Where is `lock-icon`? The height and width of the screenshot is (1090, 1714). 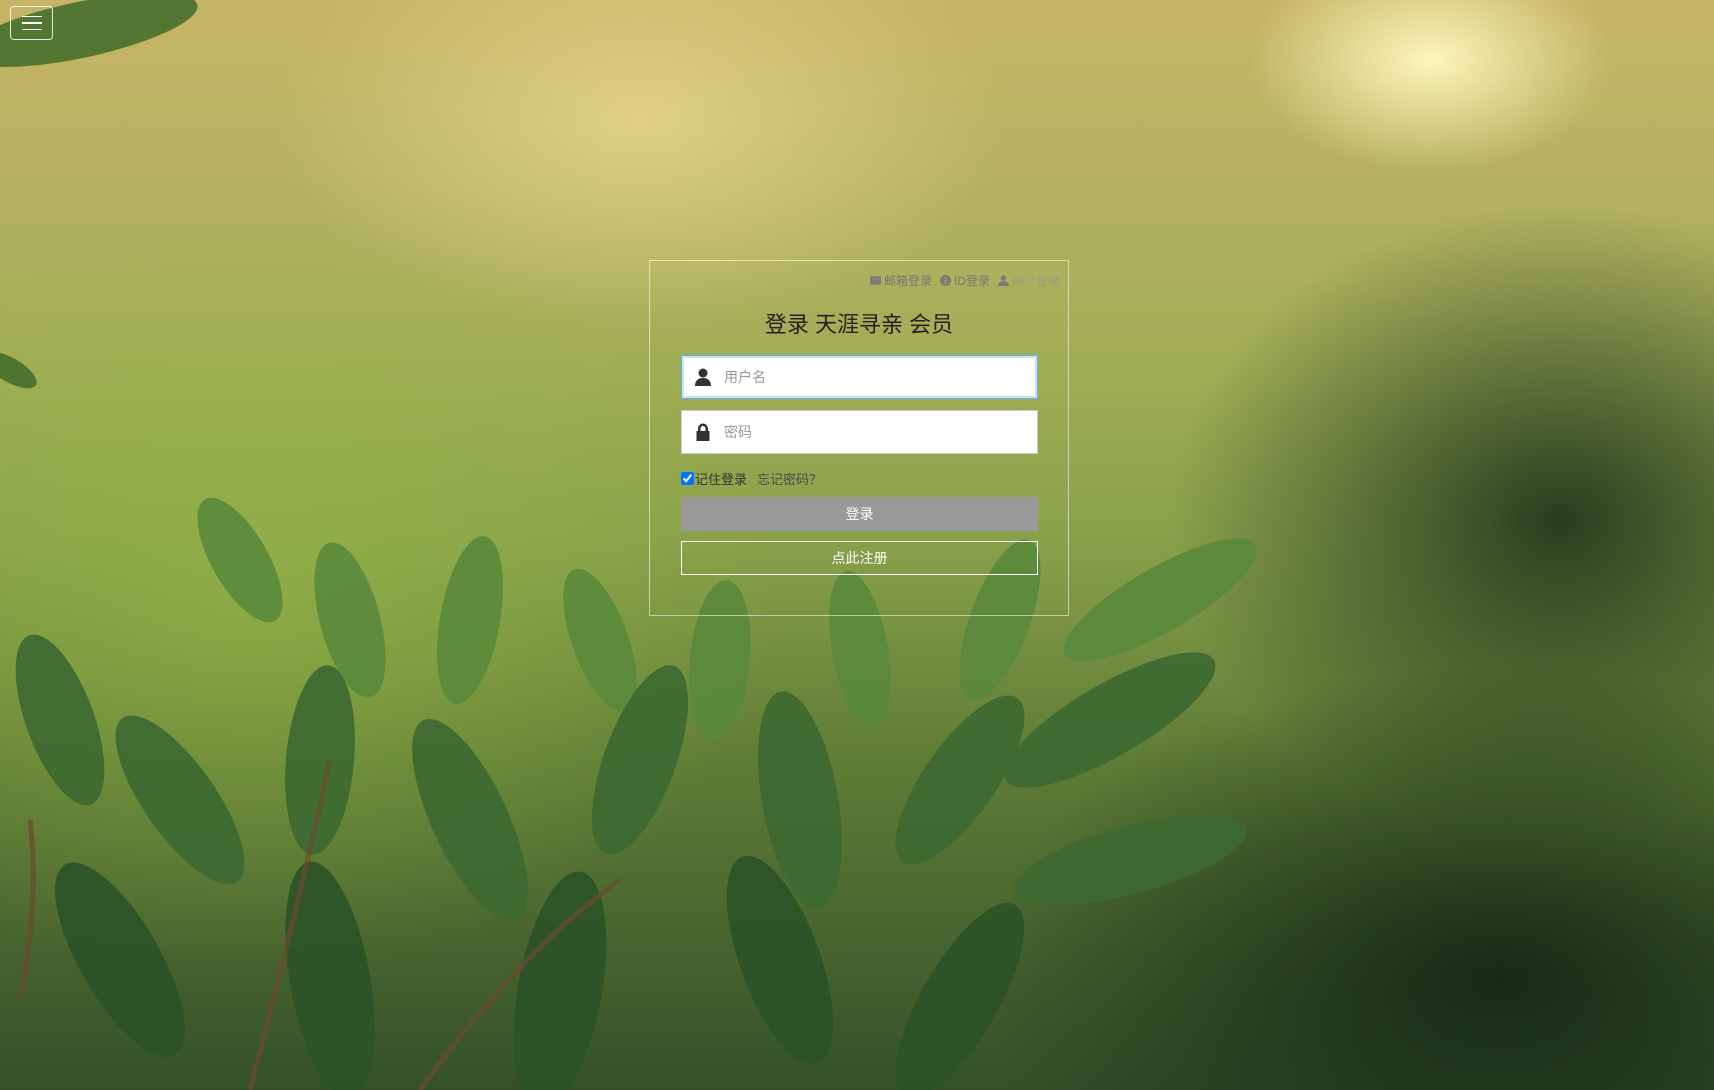
lock-icon is located at coordinates (703, 432).